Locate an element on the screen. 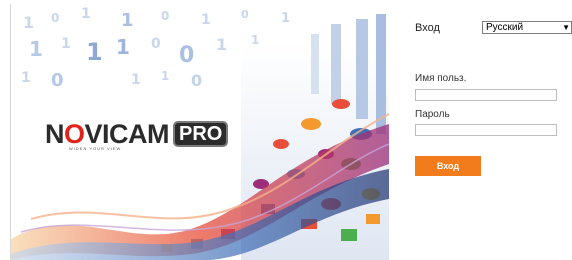 The image size is (572, 260). novicam-logo: NOVICAM PRO is located at coordinates (137, 134).